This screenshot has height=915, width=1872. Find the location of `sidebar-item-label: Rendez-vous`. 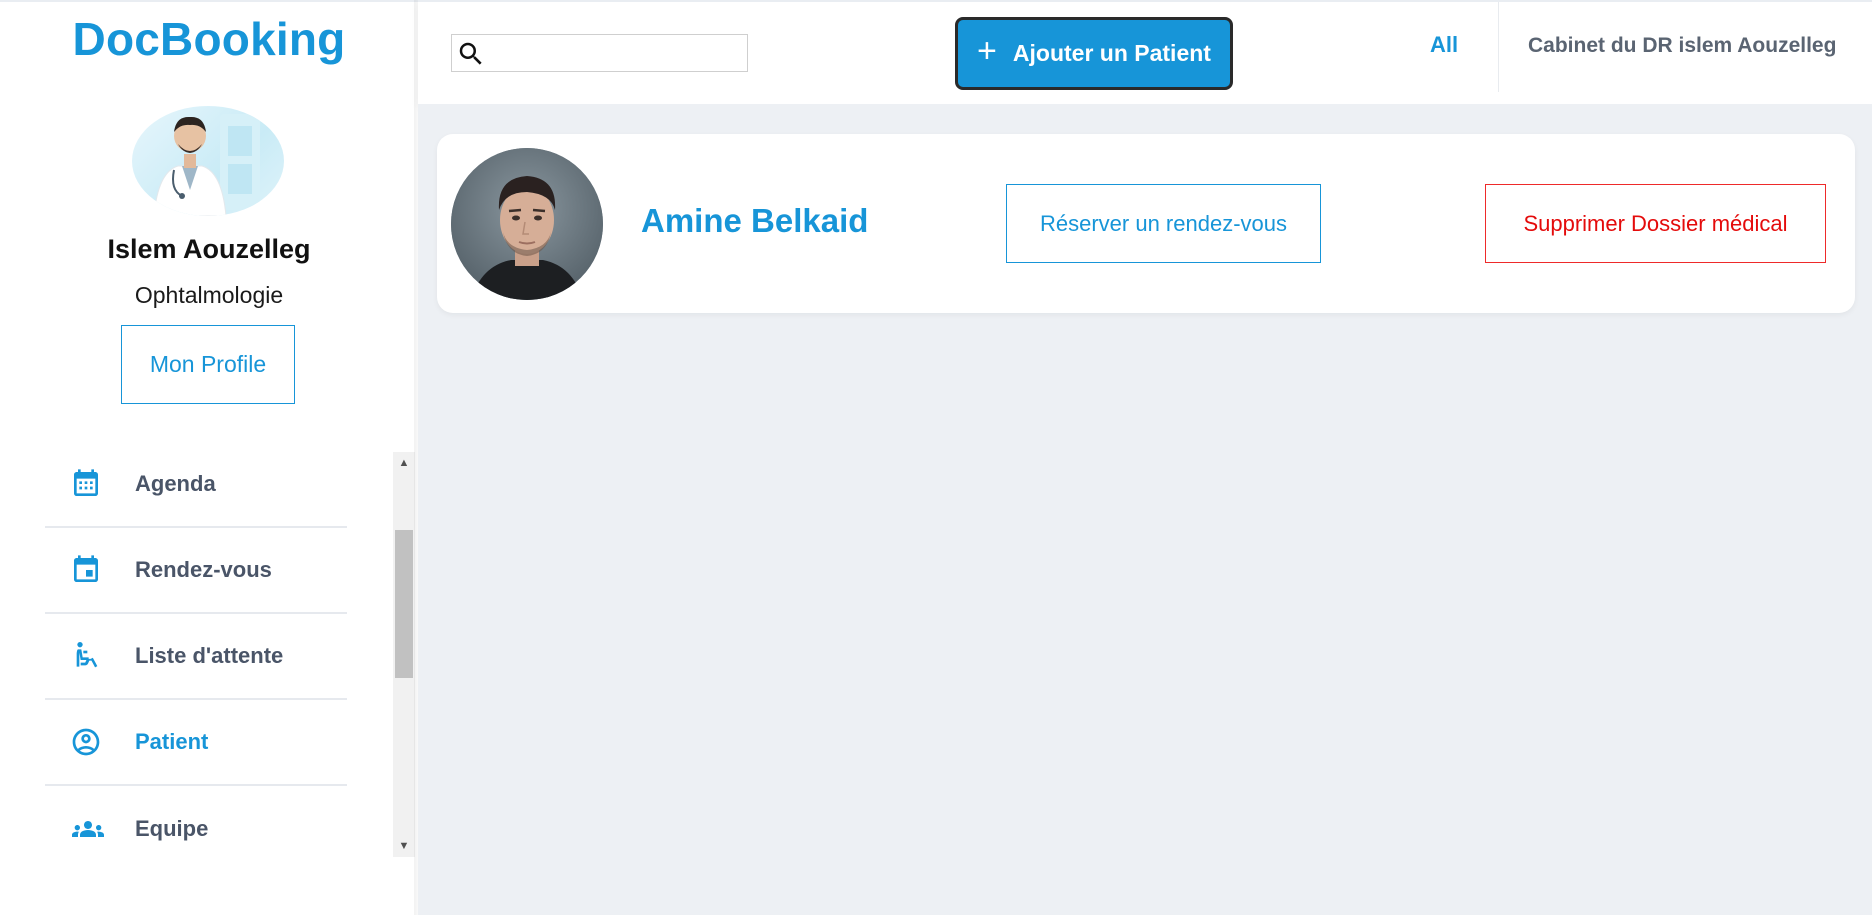

sidebar-item-label: Rendez-vous is located at coordinates (203, 569).